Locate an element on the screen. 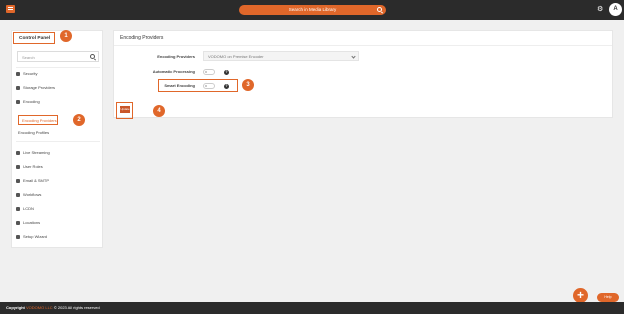  users-icon is located at coordinates (18, 166).